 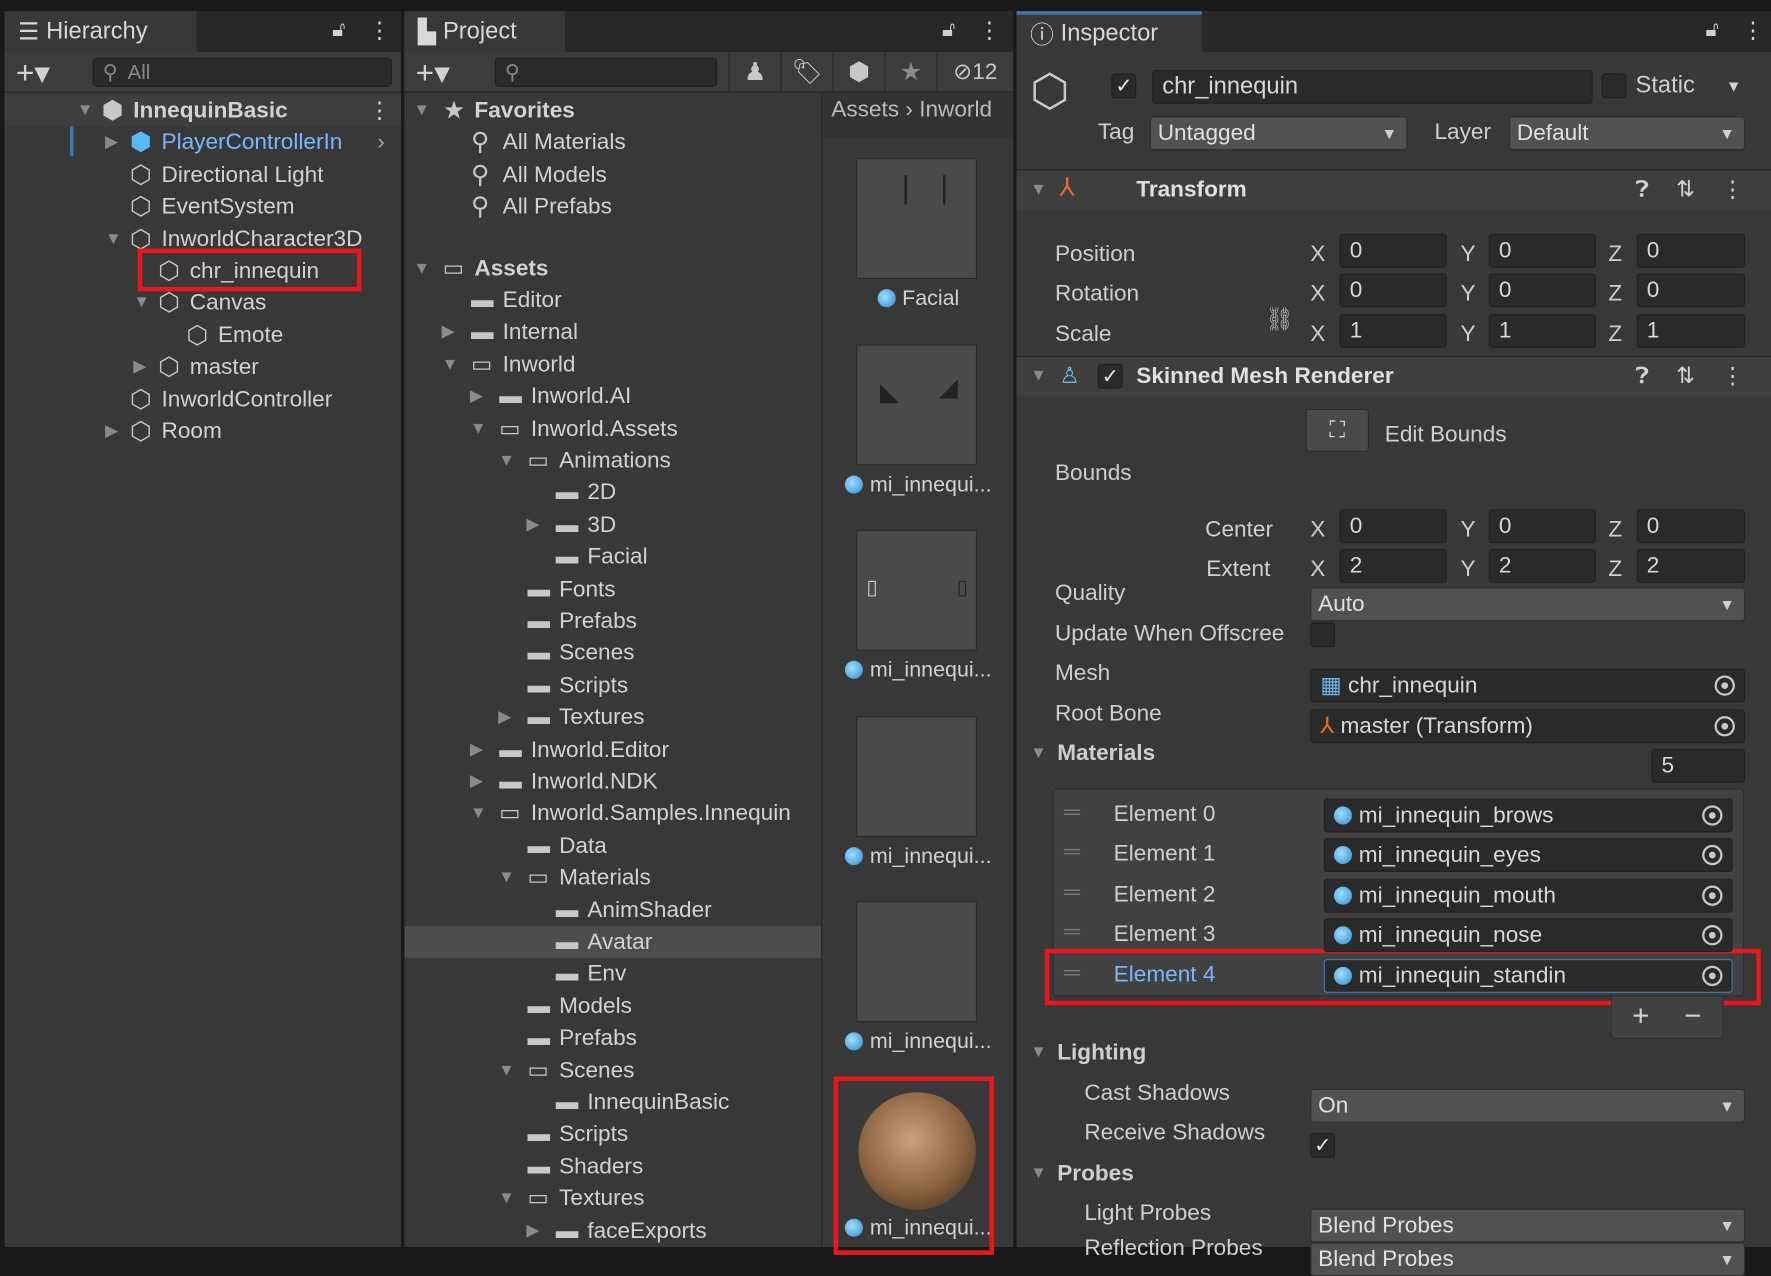 What do you see at coordinates (612, 175) in the screenshot?
I see `tree-item: ⚲ All Models` at bounding box center [612, 175].